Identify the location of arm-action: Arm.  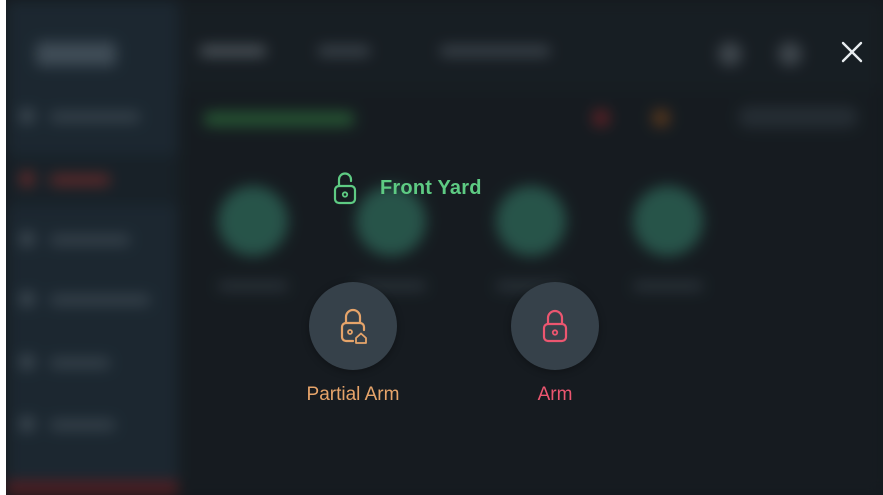
(555, 344).